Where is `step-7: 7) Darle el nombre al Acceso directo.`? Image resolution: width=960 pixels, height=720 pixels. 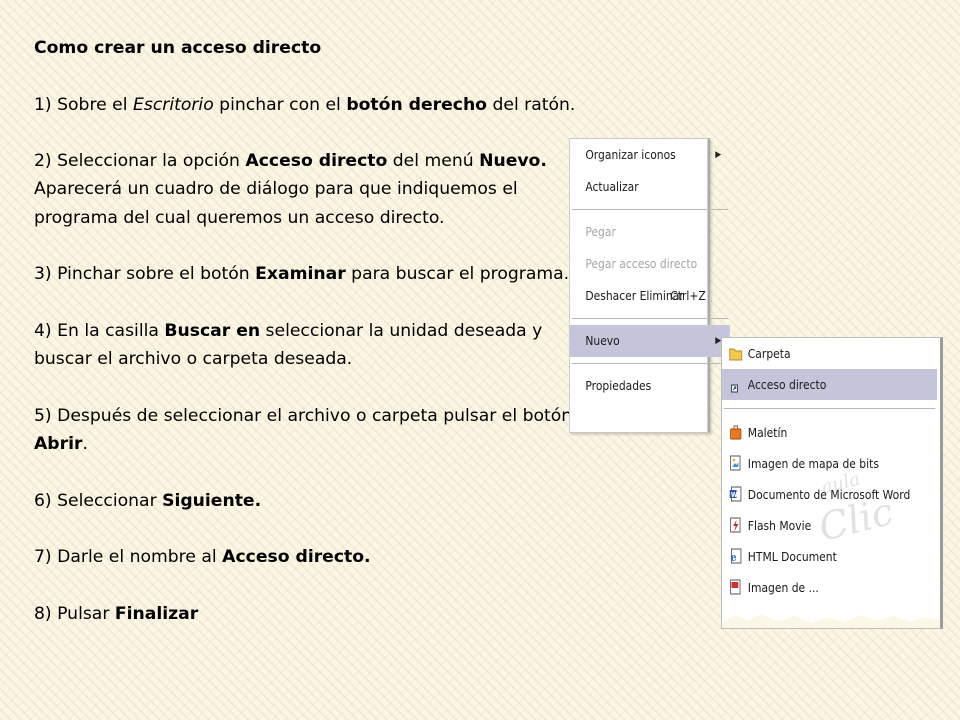
step-7: 7) Darle el nombre al Acceso directo. is located at coordinates (202, 557).